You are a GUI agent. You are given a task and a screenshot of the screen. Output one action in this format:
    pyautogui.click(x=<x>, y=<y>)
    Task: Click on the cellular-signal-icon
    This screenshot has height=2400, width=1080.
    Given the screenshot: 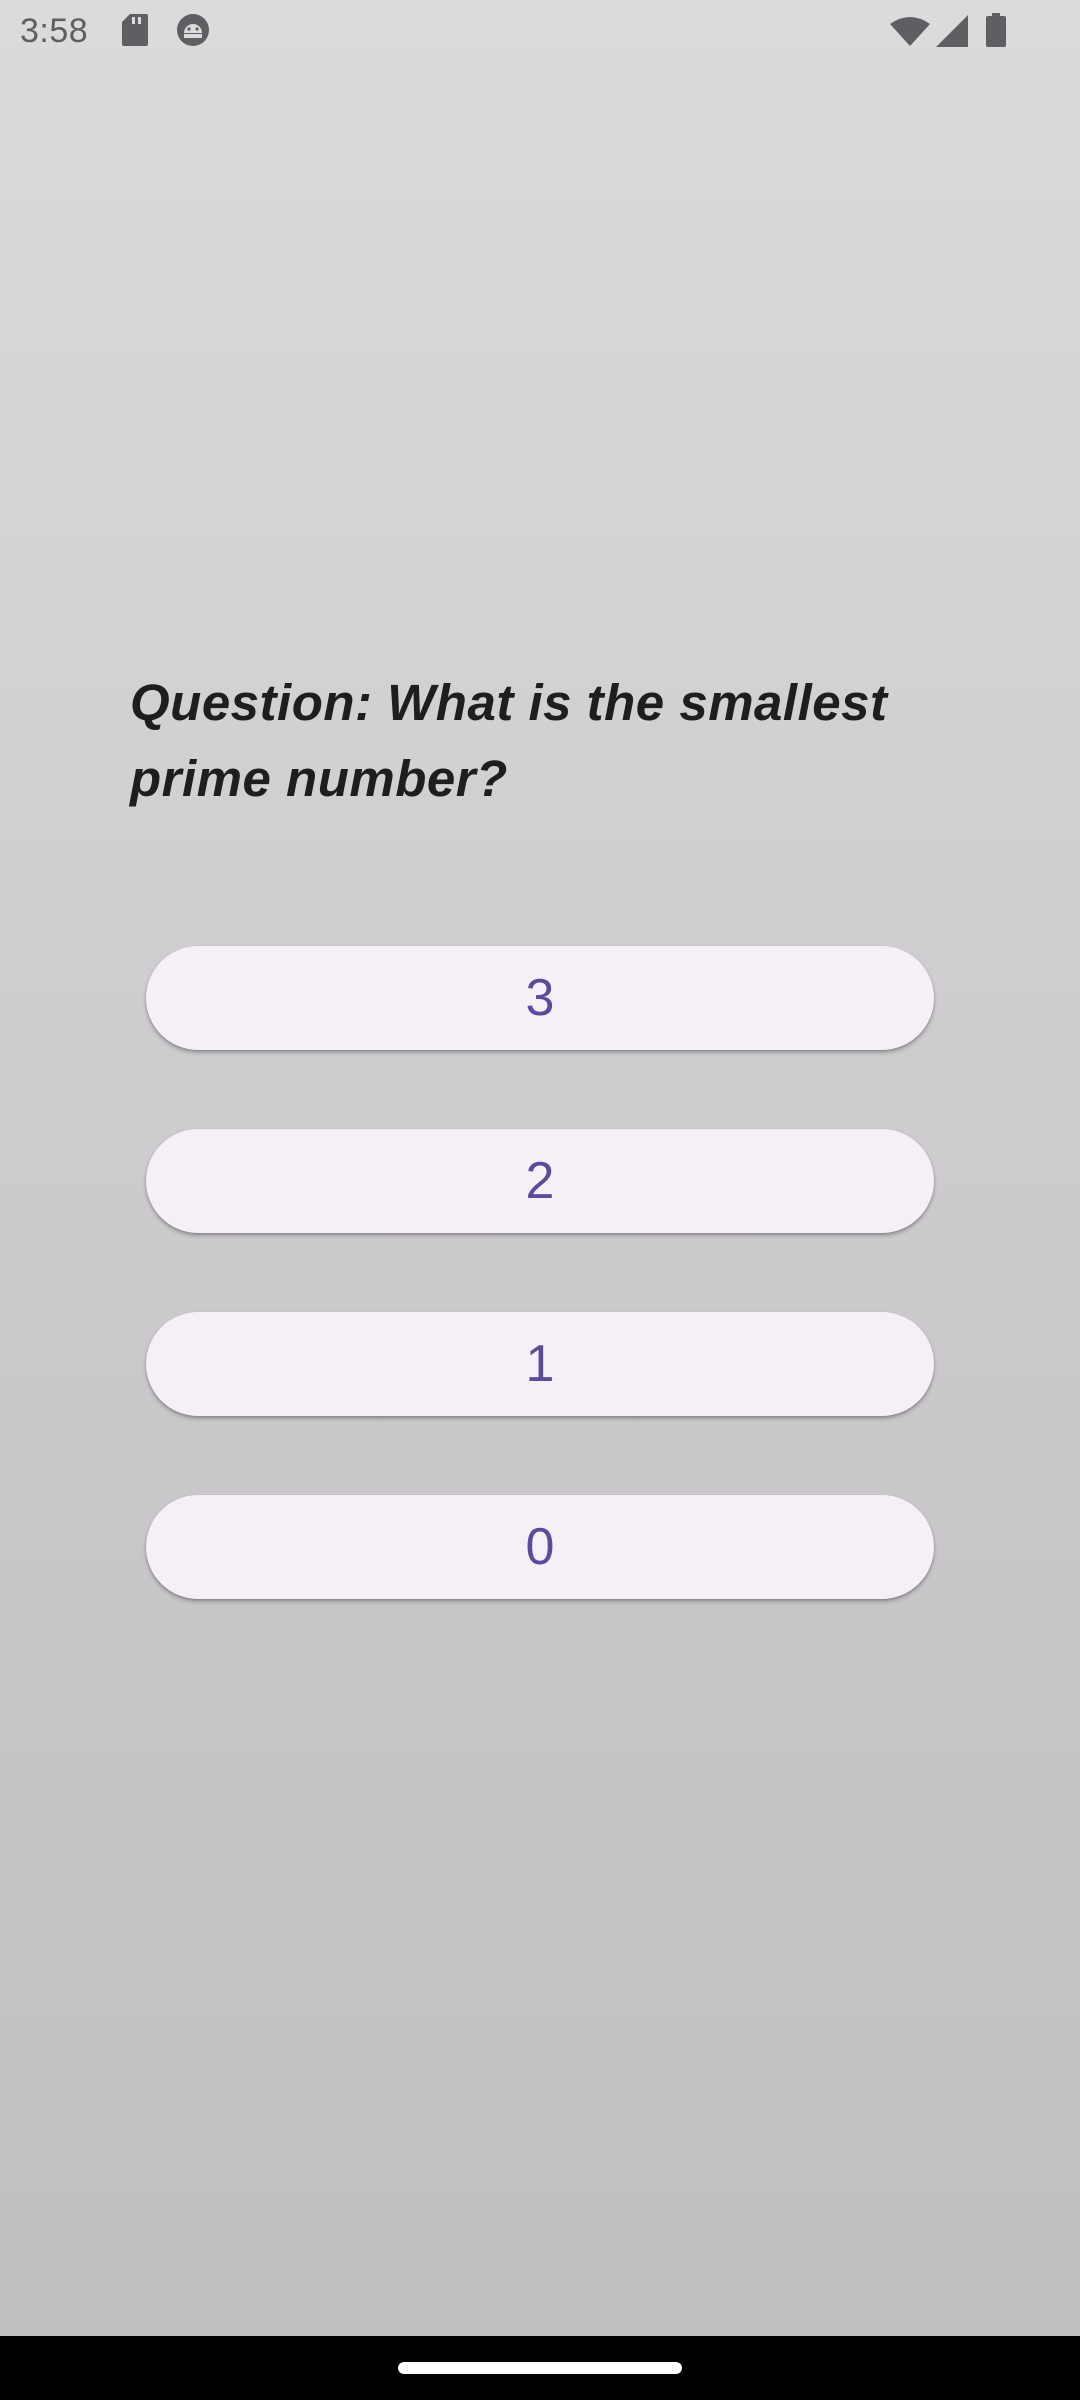 What is the action you would take?
    pyautogui.click(x=952, y=31)
    